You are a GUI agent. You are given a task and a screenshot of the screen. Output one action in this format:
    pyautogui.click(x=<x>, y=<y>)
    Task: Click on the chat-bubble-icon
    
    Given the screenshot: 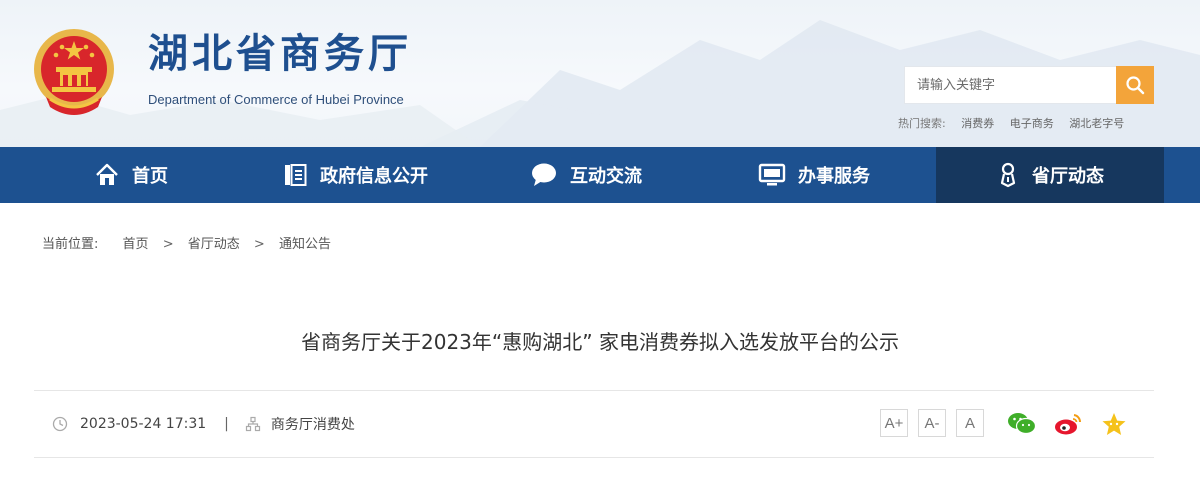 What is the action you would take?
    pyautogui.click(x=544, y=175)
    